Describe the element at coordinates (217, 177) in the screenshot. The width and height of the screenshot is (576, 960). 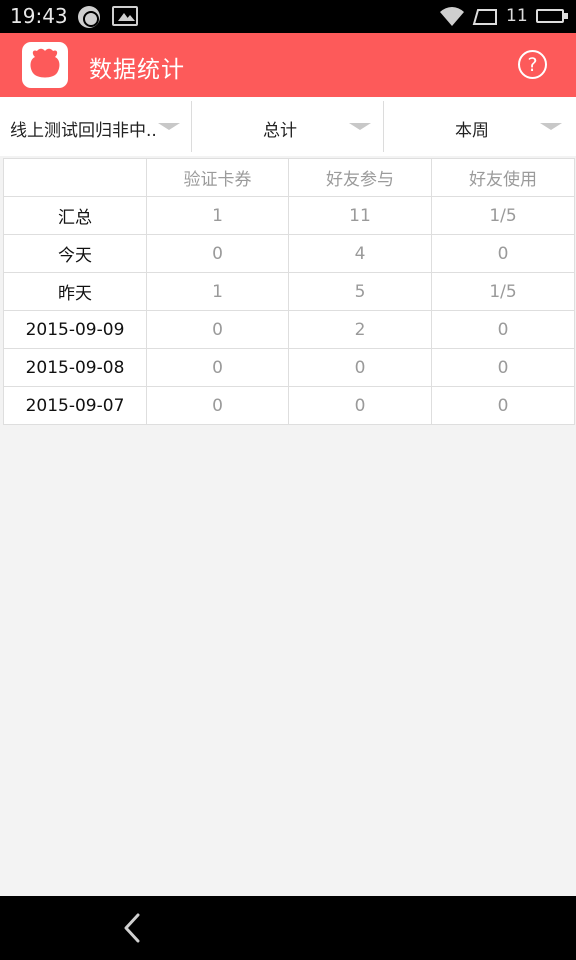
I see `header-verified-coupons: 验证卡券` at that location.